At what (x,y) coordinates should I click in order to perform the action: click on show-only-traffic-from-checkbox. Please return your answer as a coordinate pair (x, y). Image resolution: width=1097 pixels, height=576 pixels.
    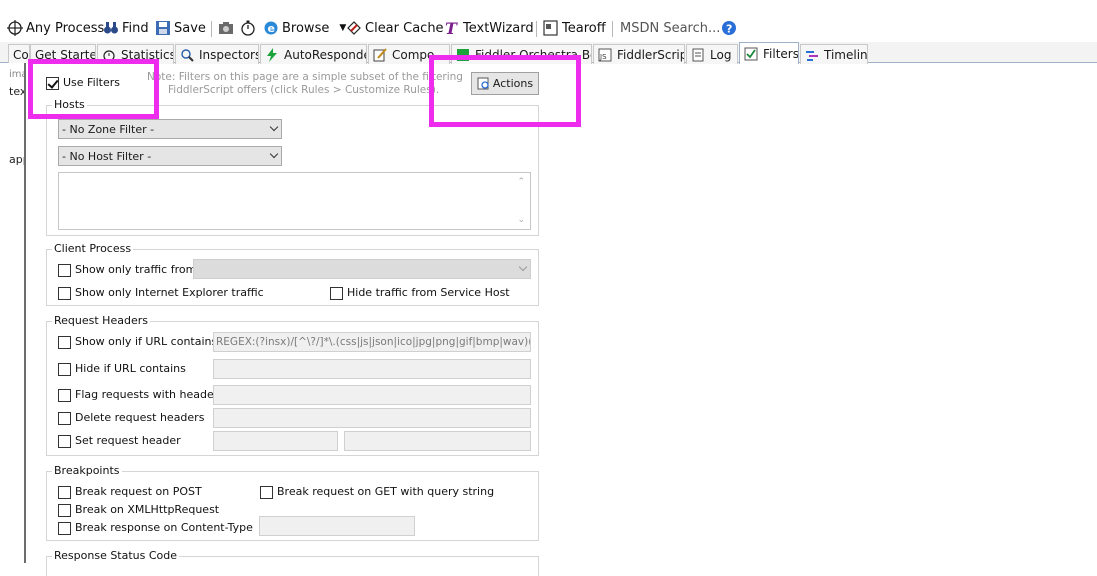
    Looking at the image, I should click on (64, 270).